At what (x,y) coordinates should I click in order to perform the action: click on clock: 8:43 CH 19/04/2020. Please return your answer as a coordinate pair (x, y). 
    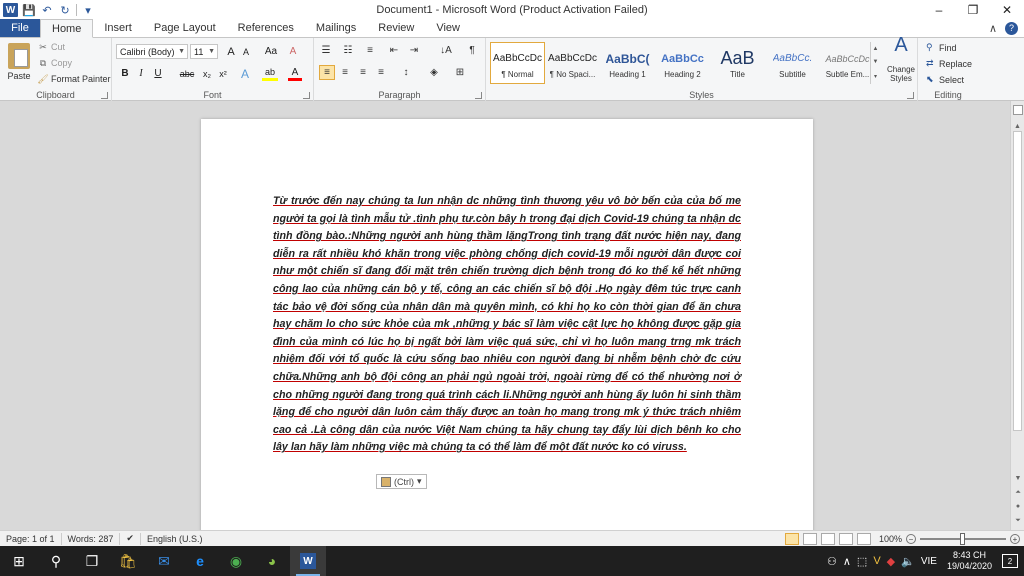
    Looking at the image, I should click on (969, 561).